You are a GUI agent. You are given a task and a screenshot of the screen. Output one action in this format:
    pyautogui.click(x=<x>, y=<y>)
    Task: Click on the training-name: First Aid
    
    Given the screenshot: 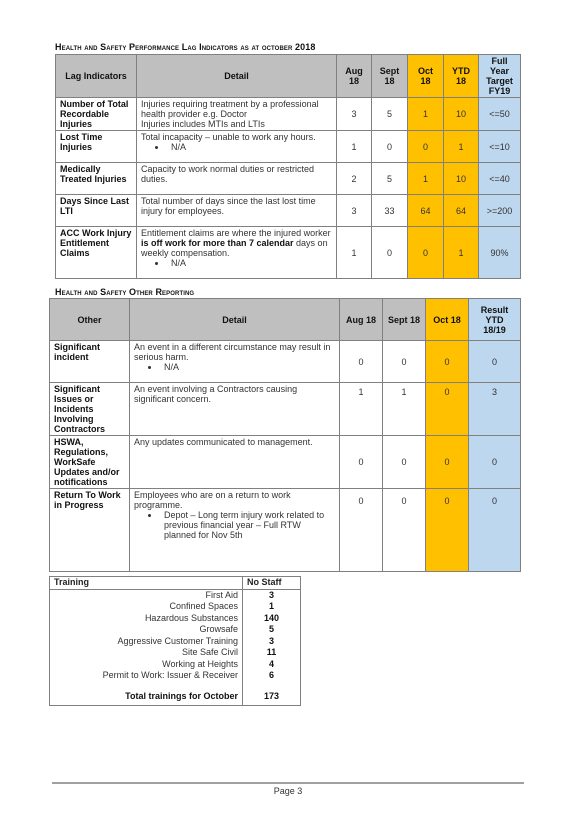 What is the action you would take?
    pyautogui.click(x=221, y=594)
    